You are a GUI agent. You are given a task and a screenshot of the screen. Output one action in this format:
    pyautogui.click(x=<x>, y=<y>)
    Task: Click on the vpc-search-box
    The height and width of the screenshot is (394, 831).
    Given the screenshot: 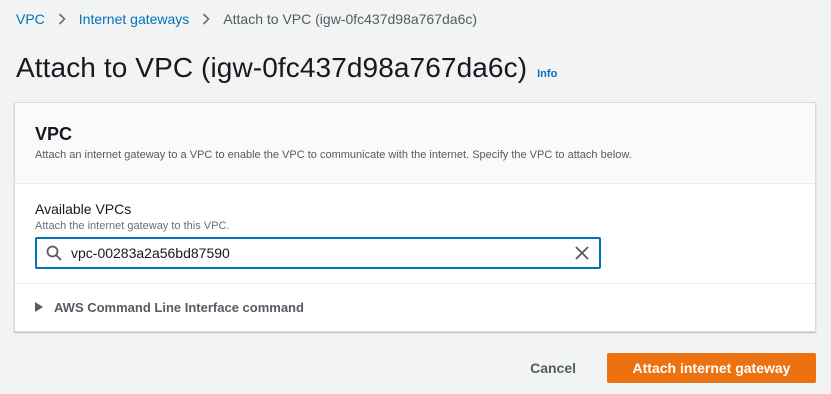 What is the action you would take?
    pyautogui.click(x=318, y=253)
    